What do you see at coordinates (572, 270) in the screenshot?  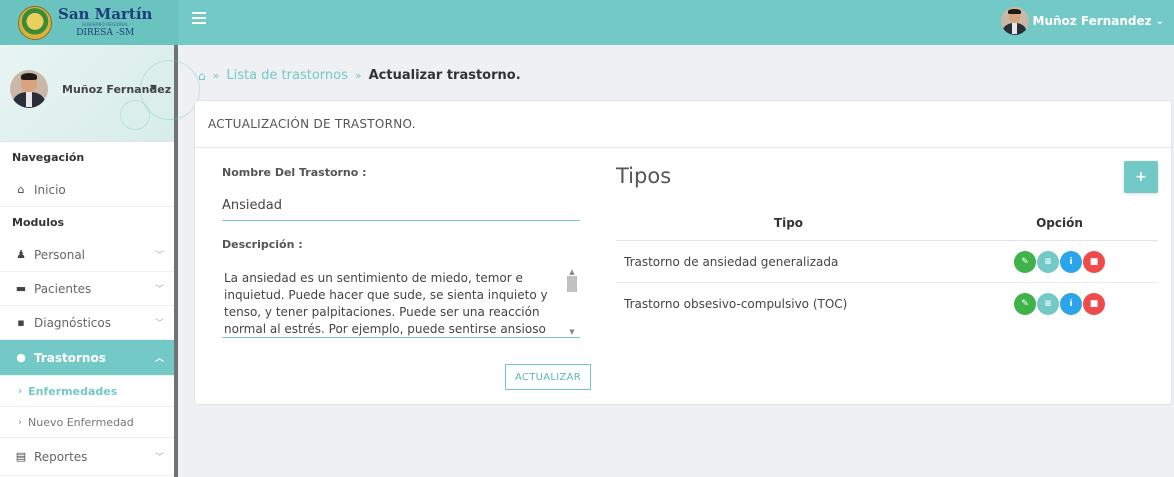 I see `scroll-up-icon: ▲` at bounding box center [572, 270].